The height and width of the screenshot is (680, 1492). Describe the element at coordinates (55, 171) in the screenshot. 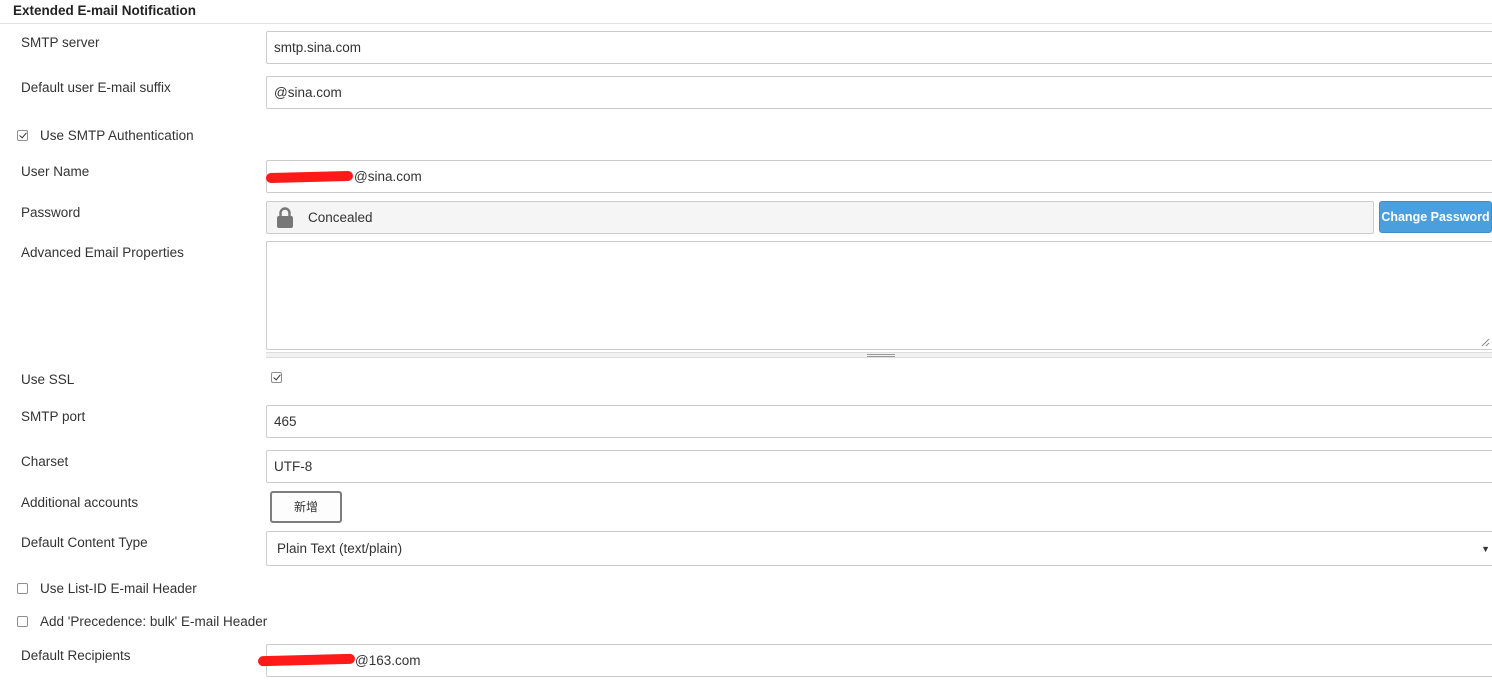

I see `user-name-label: User Name` at that location.